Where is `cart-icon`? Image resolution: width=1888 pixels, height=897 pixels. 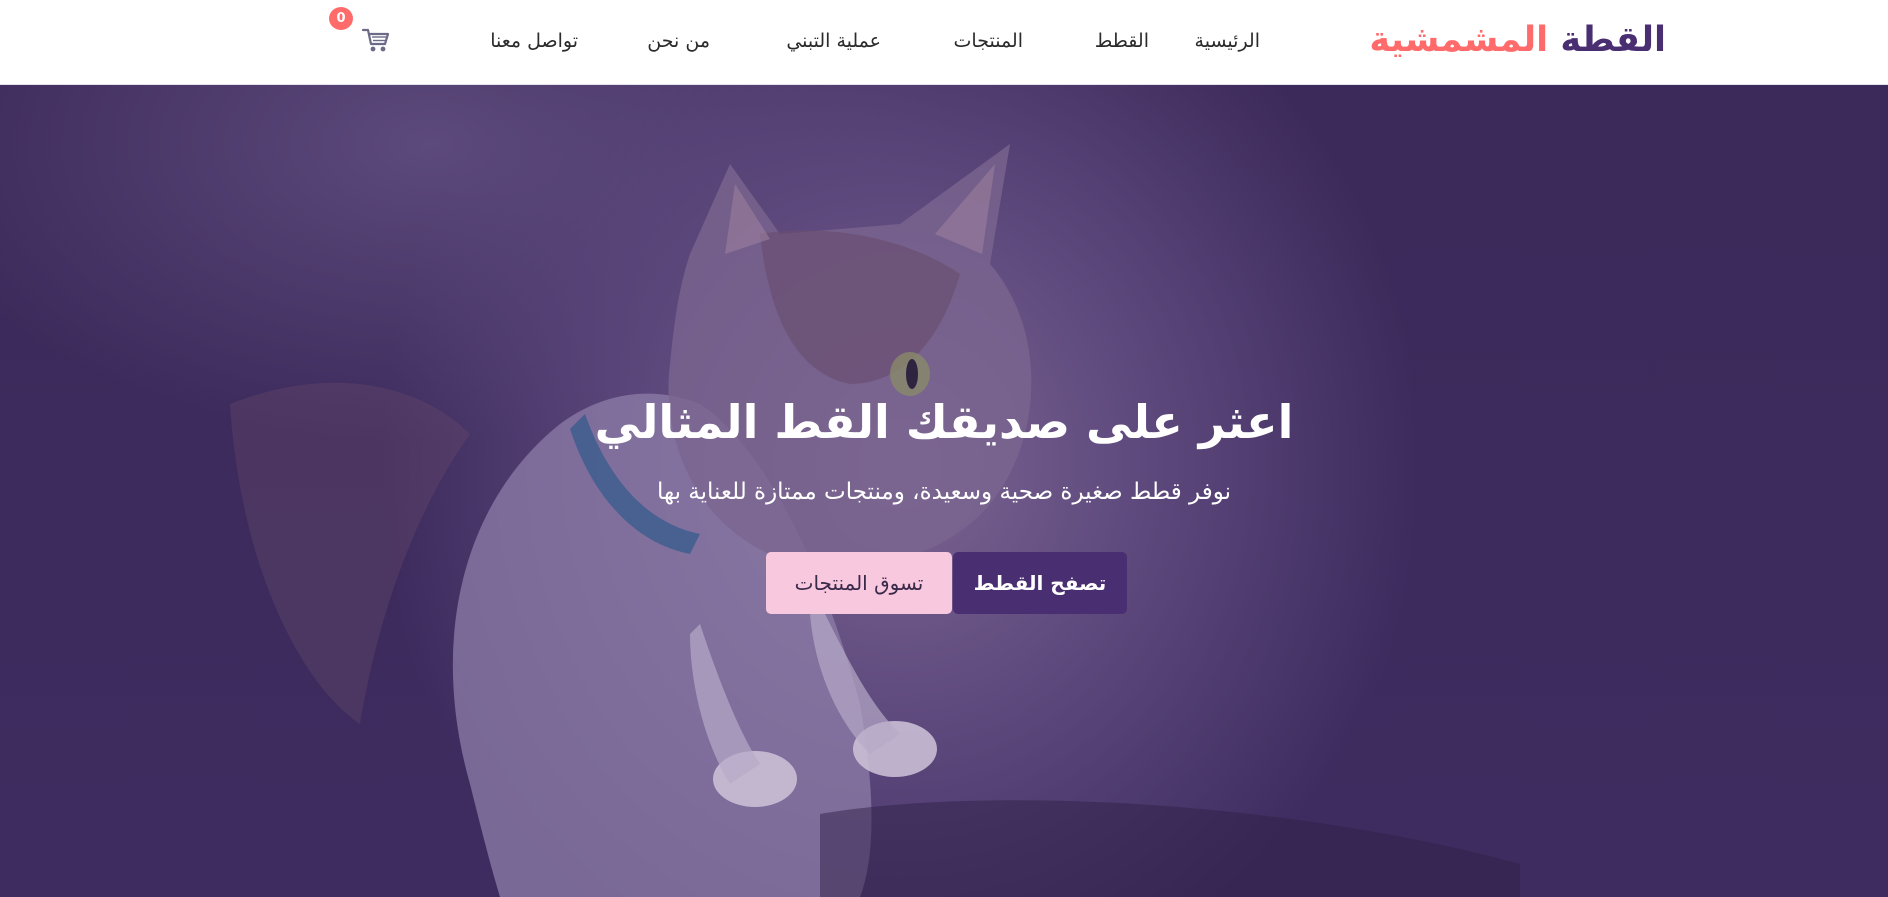 cart-icon is located at coordinates (375, 40).